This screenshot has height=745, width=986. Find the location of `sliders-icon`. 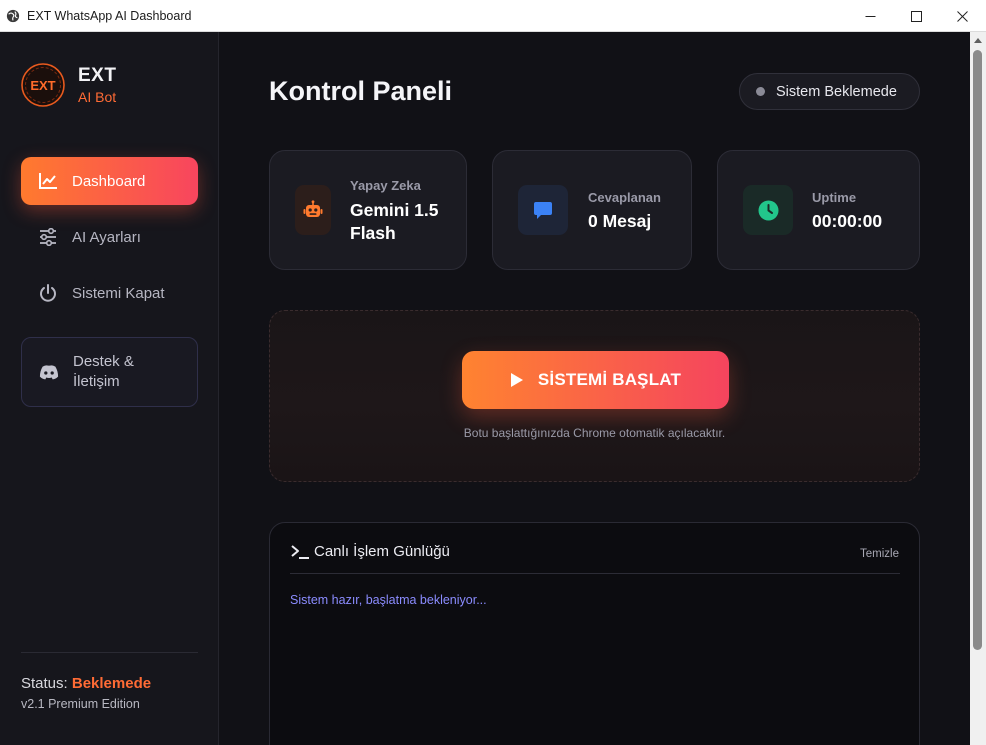

sliders-icon is located at coordinates (48, 237).